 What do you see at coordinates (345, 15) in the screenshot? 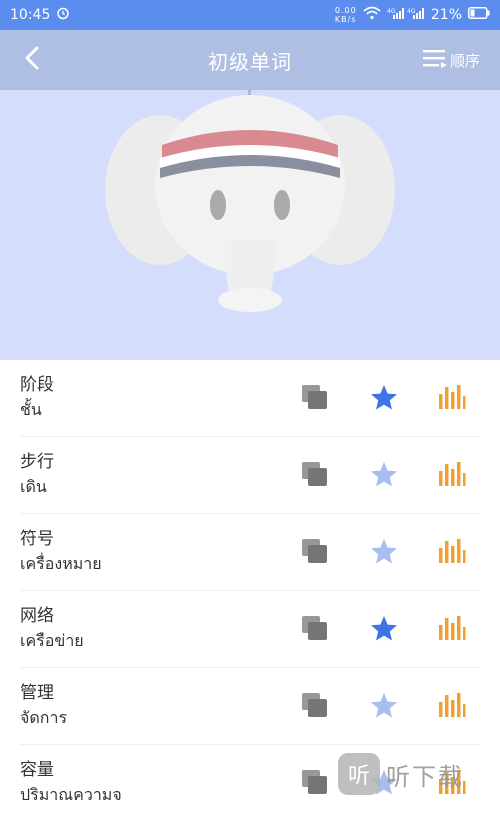
I see `network-speed: 0.00 KB/s` at bounding box center [345, 15].